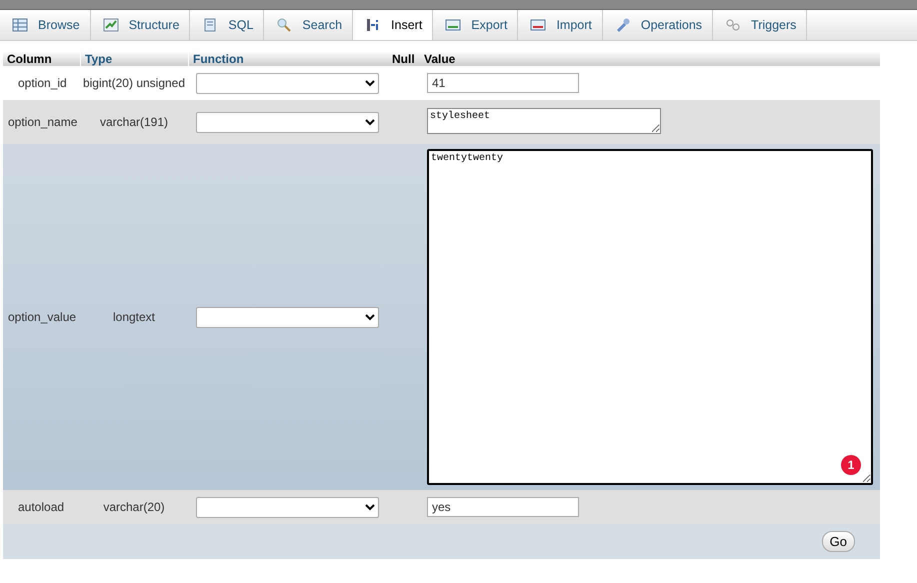 Image resolution: width=917 pixels, height=583 pixels. I want to click on column-header: Null, so click(403, 59).